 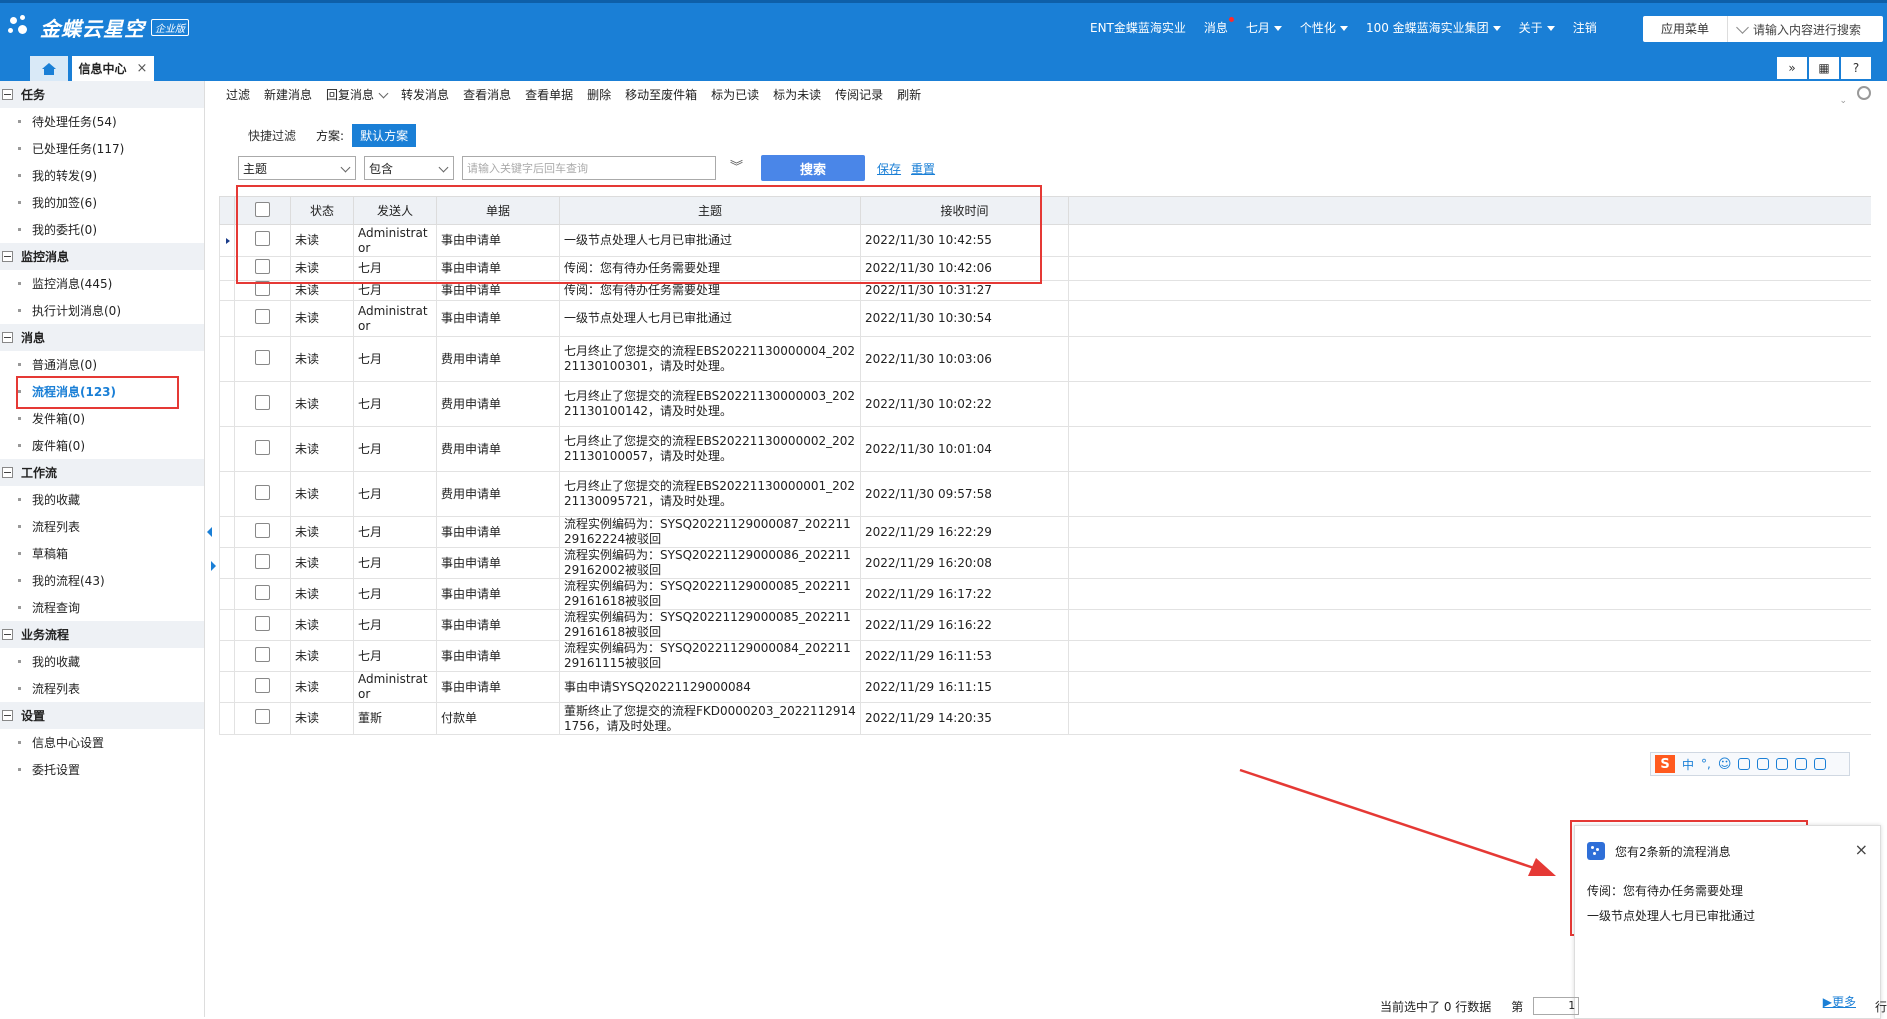 What do you see at coordinates (1685, 29) in the screenshot?
I see `app-menu-button: 应用菜单` at bounding box center [1685, 29].